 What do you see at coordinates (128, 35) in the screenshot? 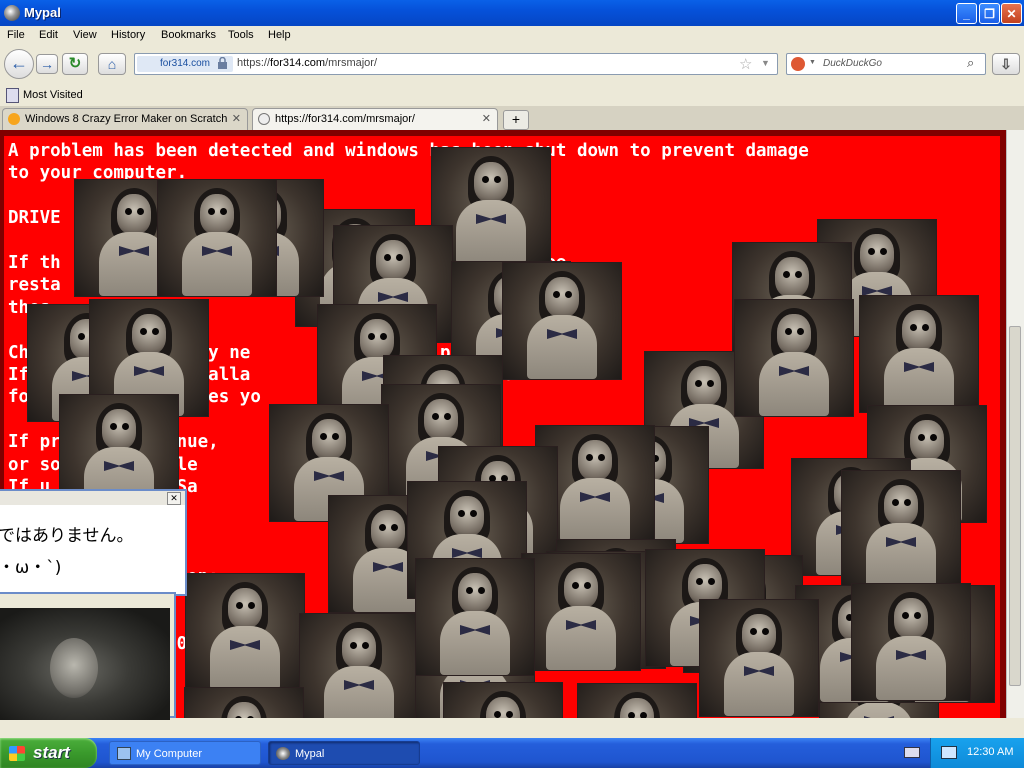
I see `menu-history: History` at bounding box center [128, 35].